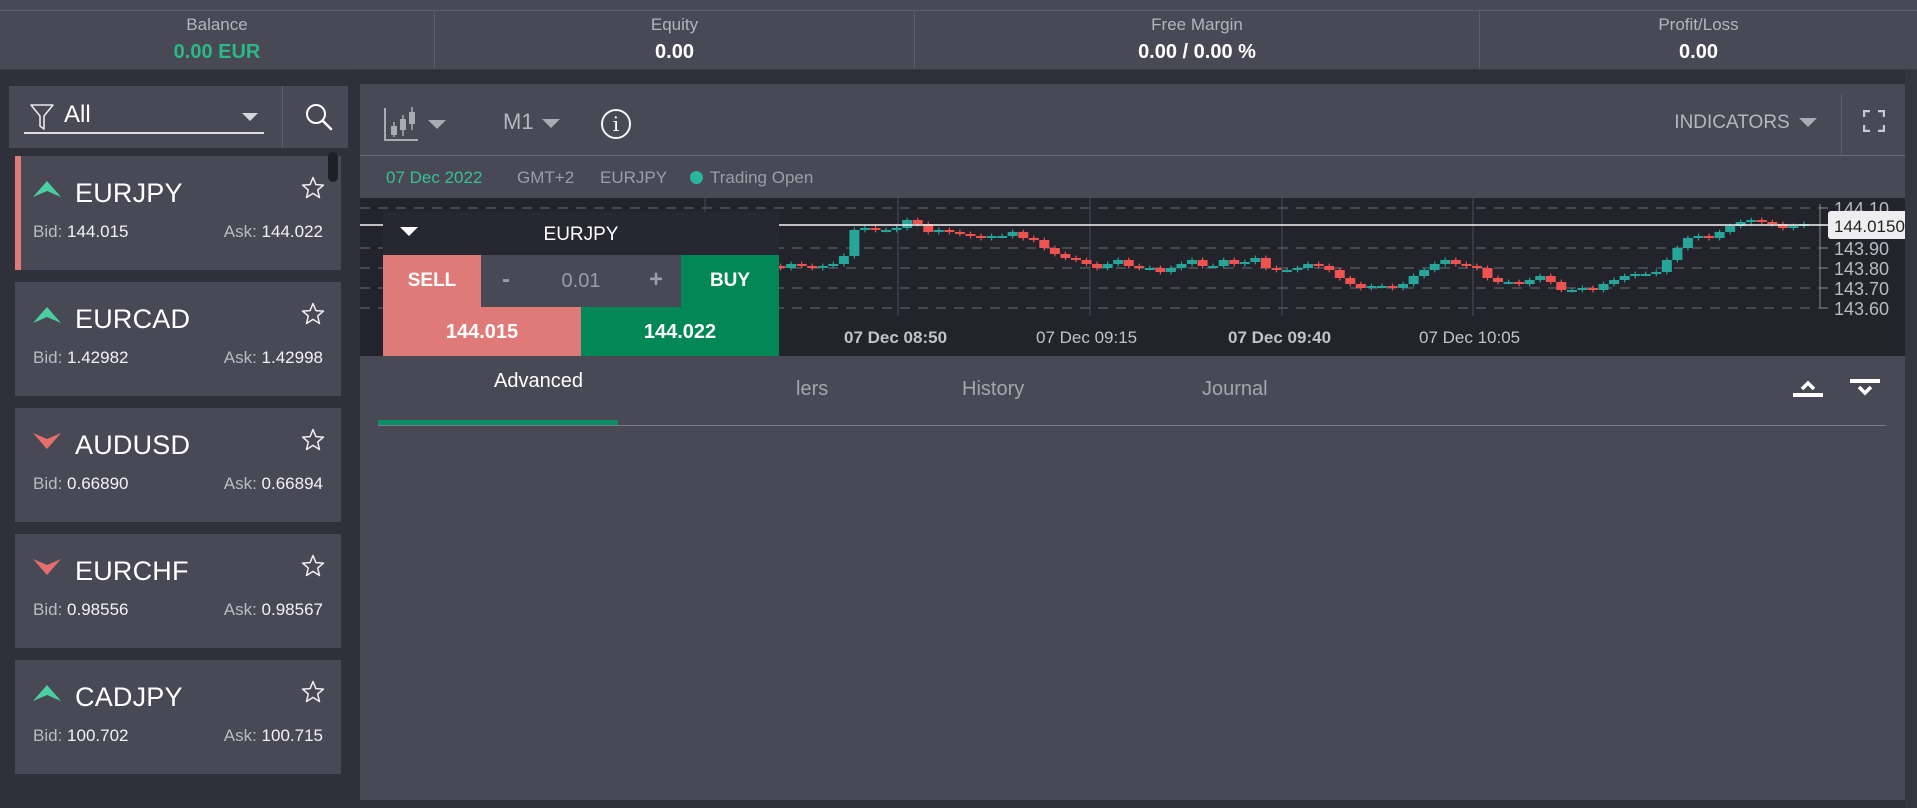 Image resolution: width=1917 pixels, height=808 pixels. I want to click on trend-up-icon, so click(47, 693).